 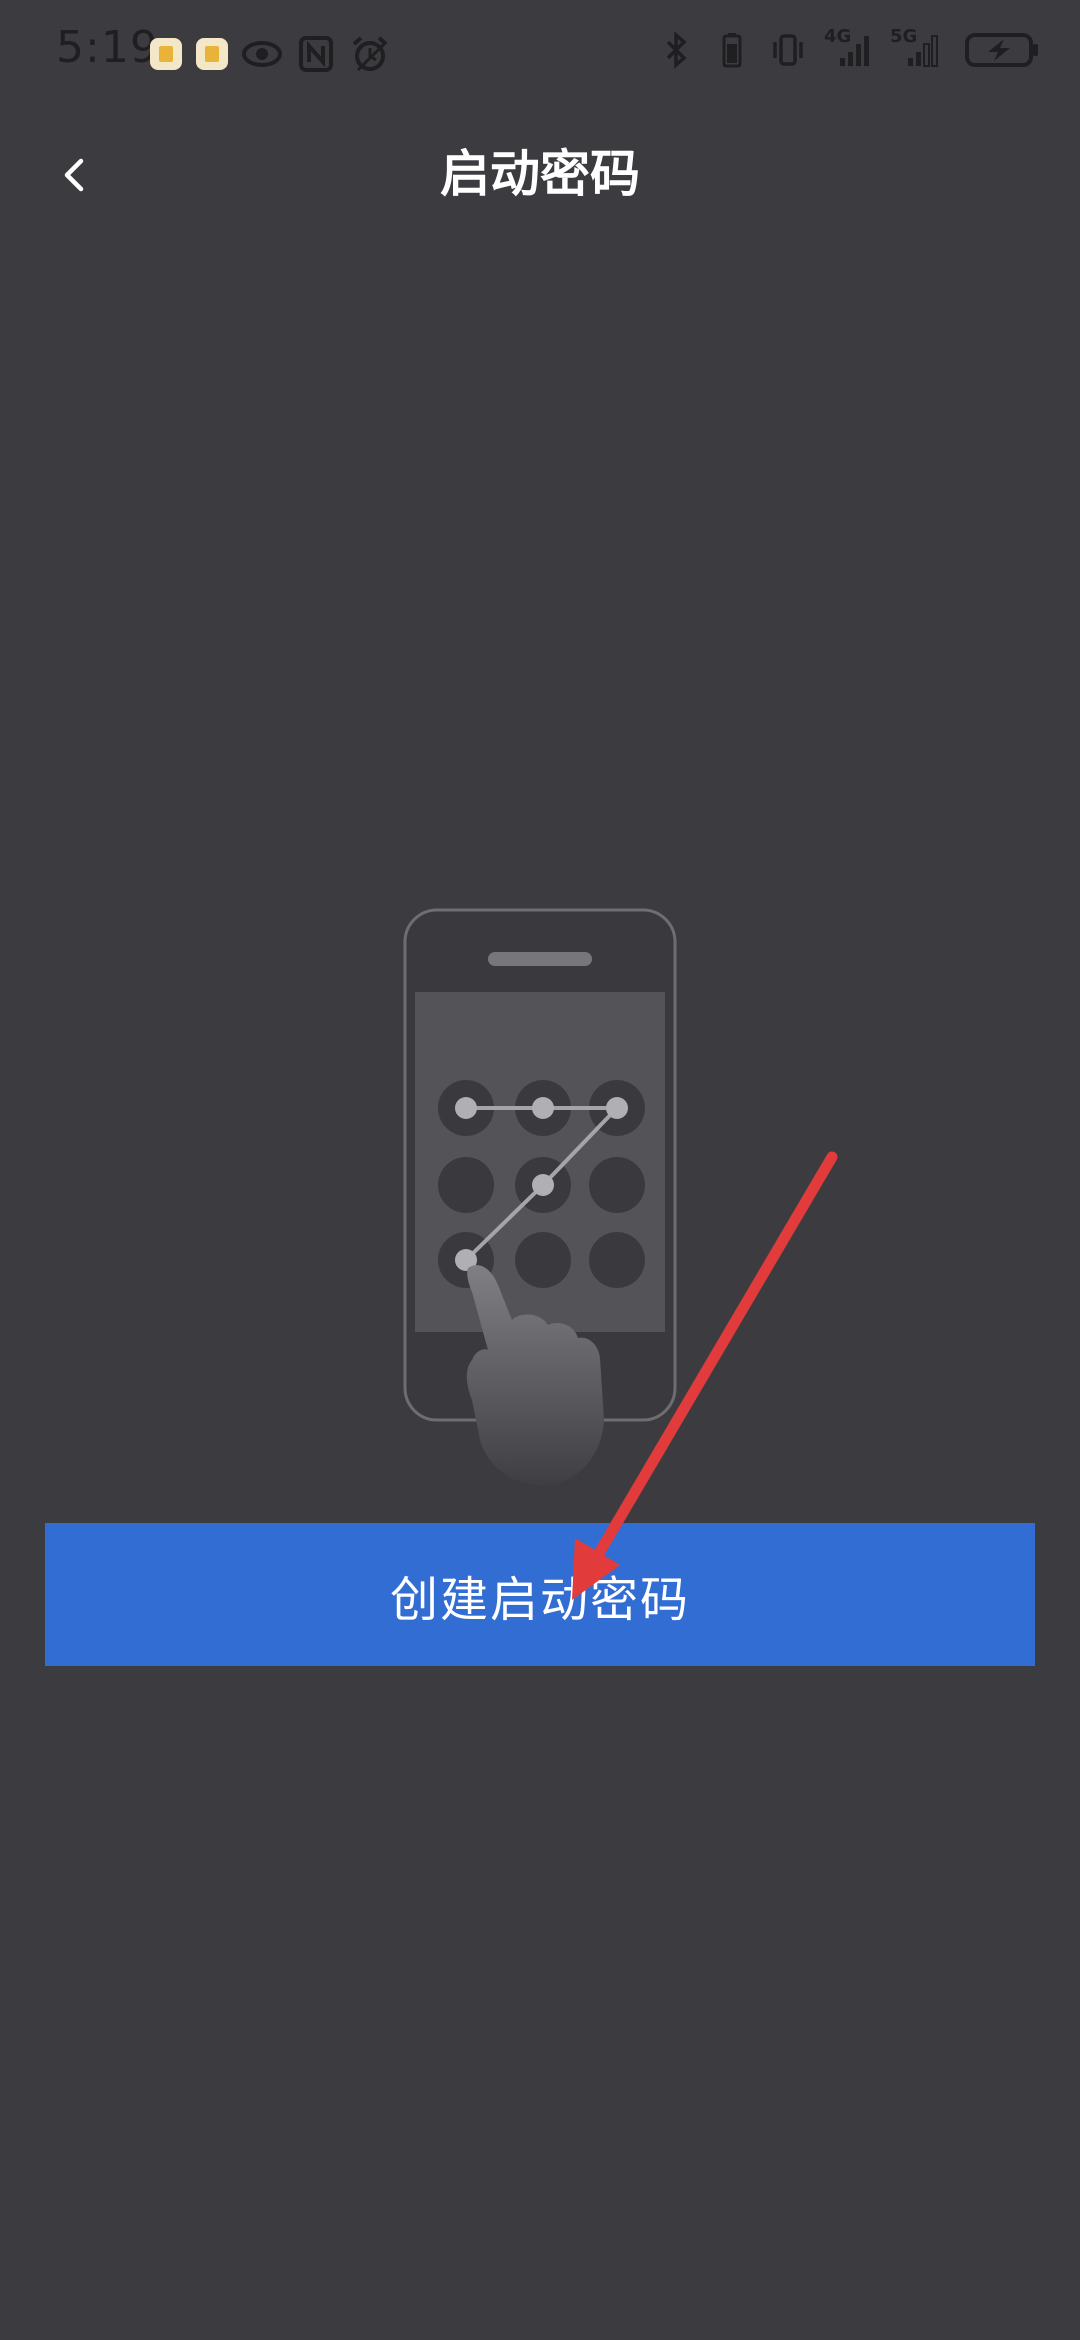 I want to click on header: 启动密码, so click(x=540, y=170).